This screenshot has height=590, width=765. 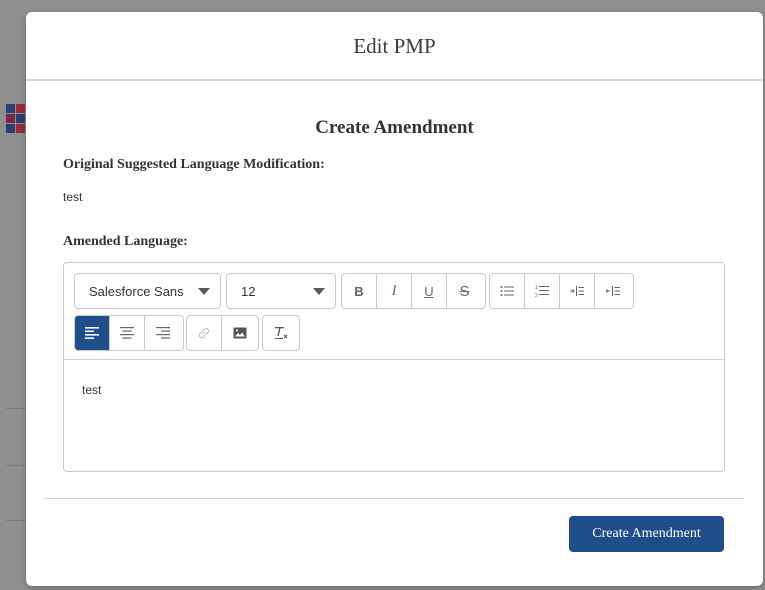 I want to click on modal-header: Edit PMP, so click(x=394, y=46).